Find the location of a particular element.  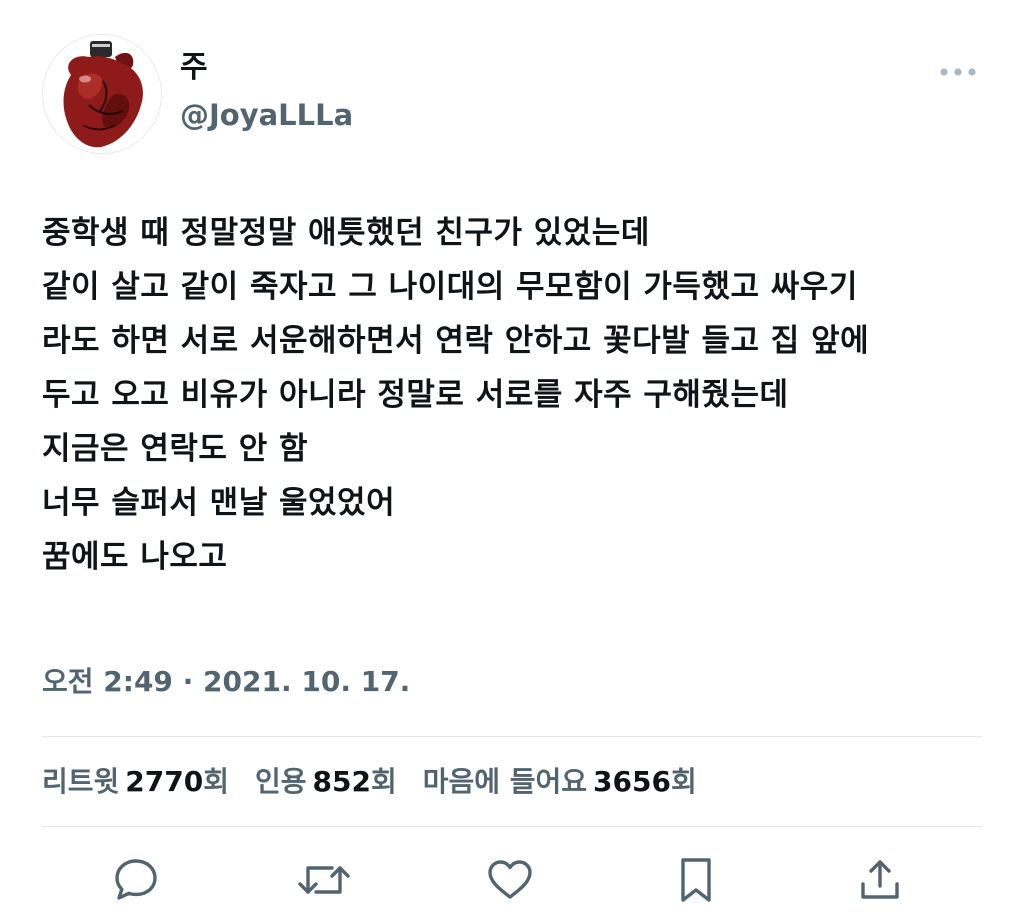

tweet-text-line: 두고 오고 비유가 아니라 정말로 서로를 자주 구해줬는데 is located at coordinates (415, 395).